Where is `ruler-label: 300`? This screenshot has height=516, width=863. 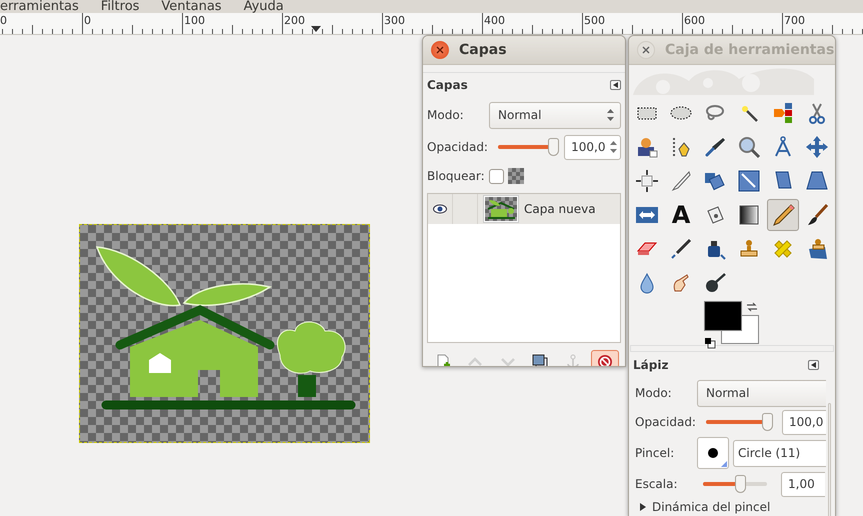 ruler-label: 300 is located at coordinates (394, 20).